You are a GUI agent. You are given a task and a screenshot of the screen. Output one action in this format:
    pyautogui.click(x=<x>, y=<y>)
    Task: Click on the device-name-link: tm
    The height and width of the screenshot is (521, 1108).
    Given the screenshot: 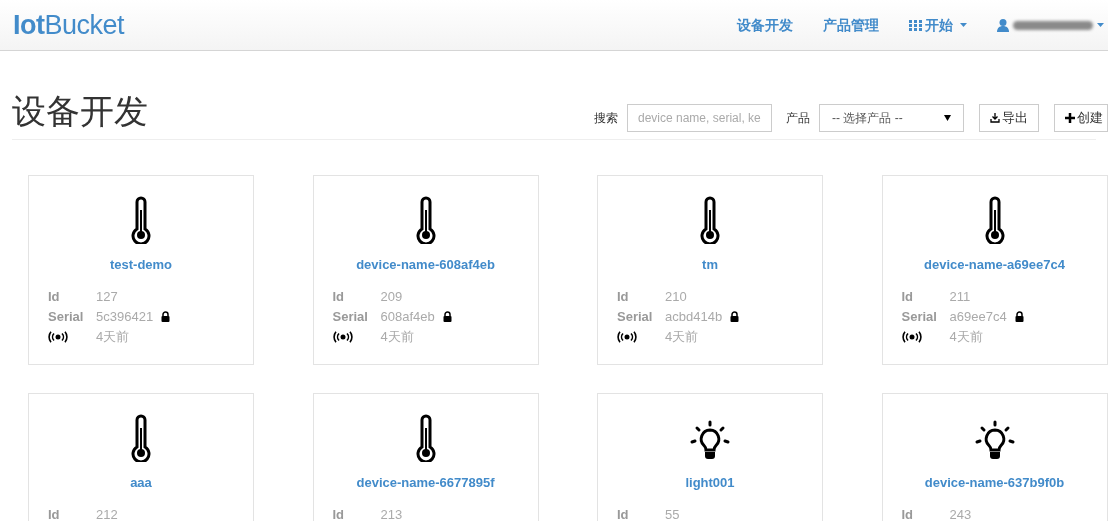 What is the action you would take?
    pyautogui.click(x=710, y=265)
    